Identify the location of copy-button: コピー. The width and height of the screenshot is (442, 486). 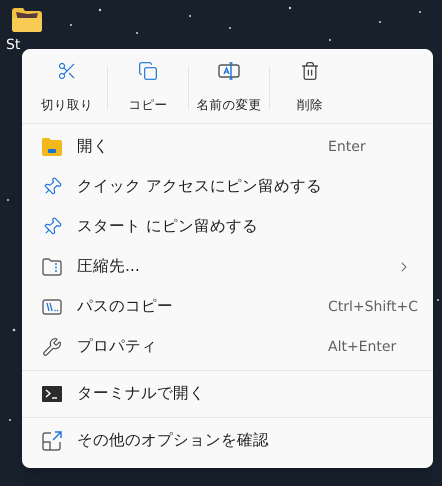
(148, 88).